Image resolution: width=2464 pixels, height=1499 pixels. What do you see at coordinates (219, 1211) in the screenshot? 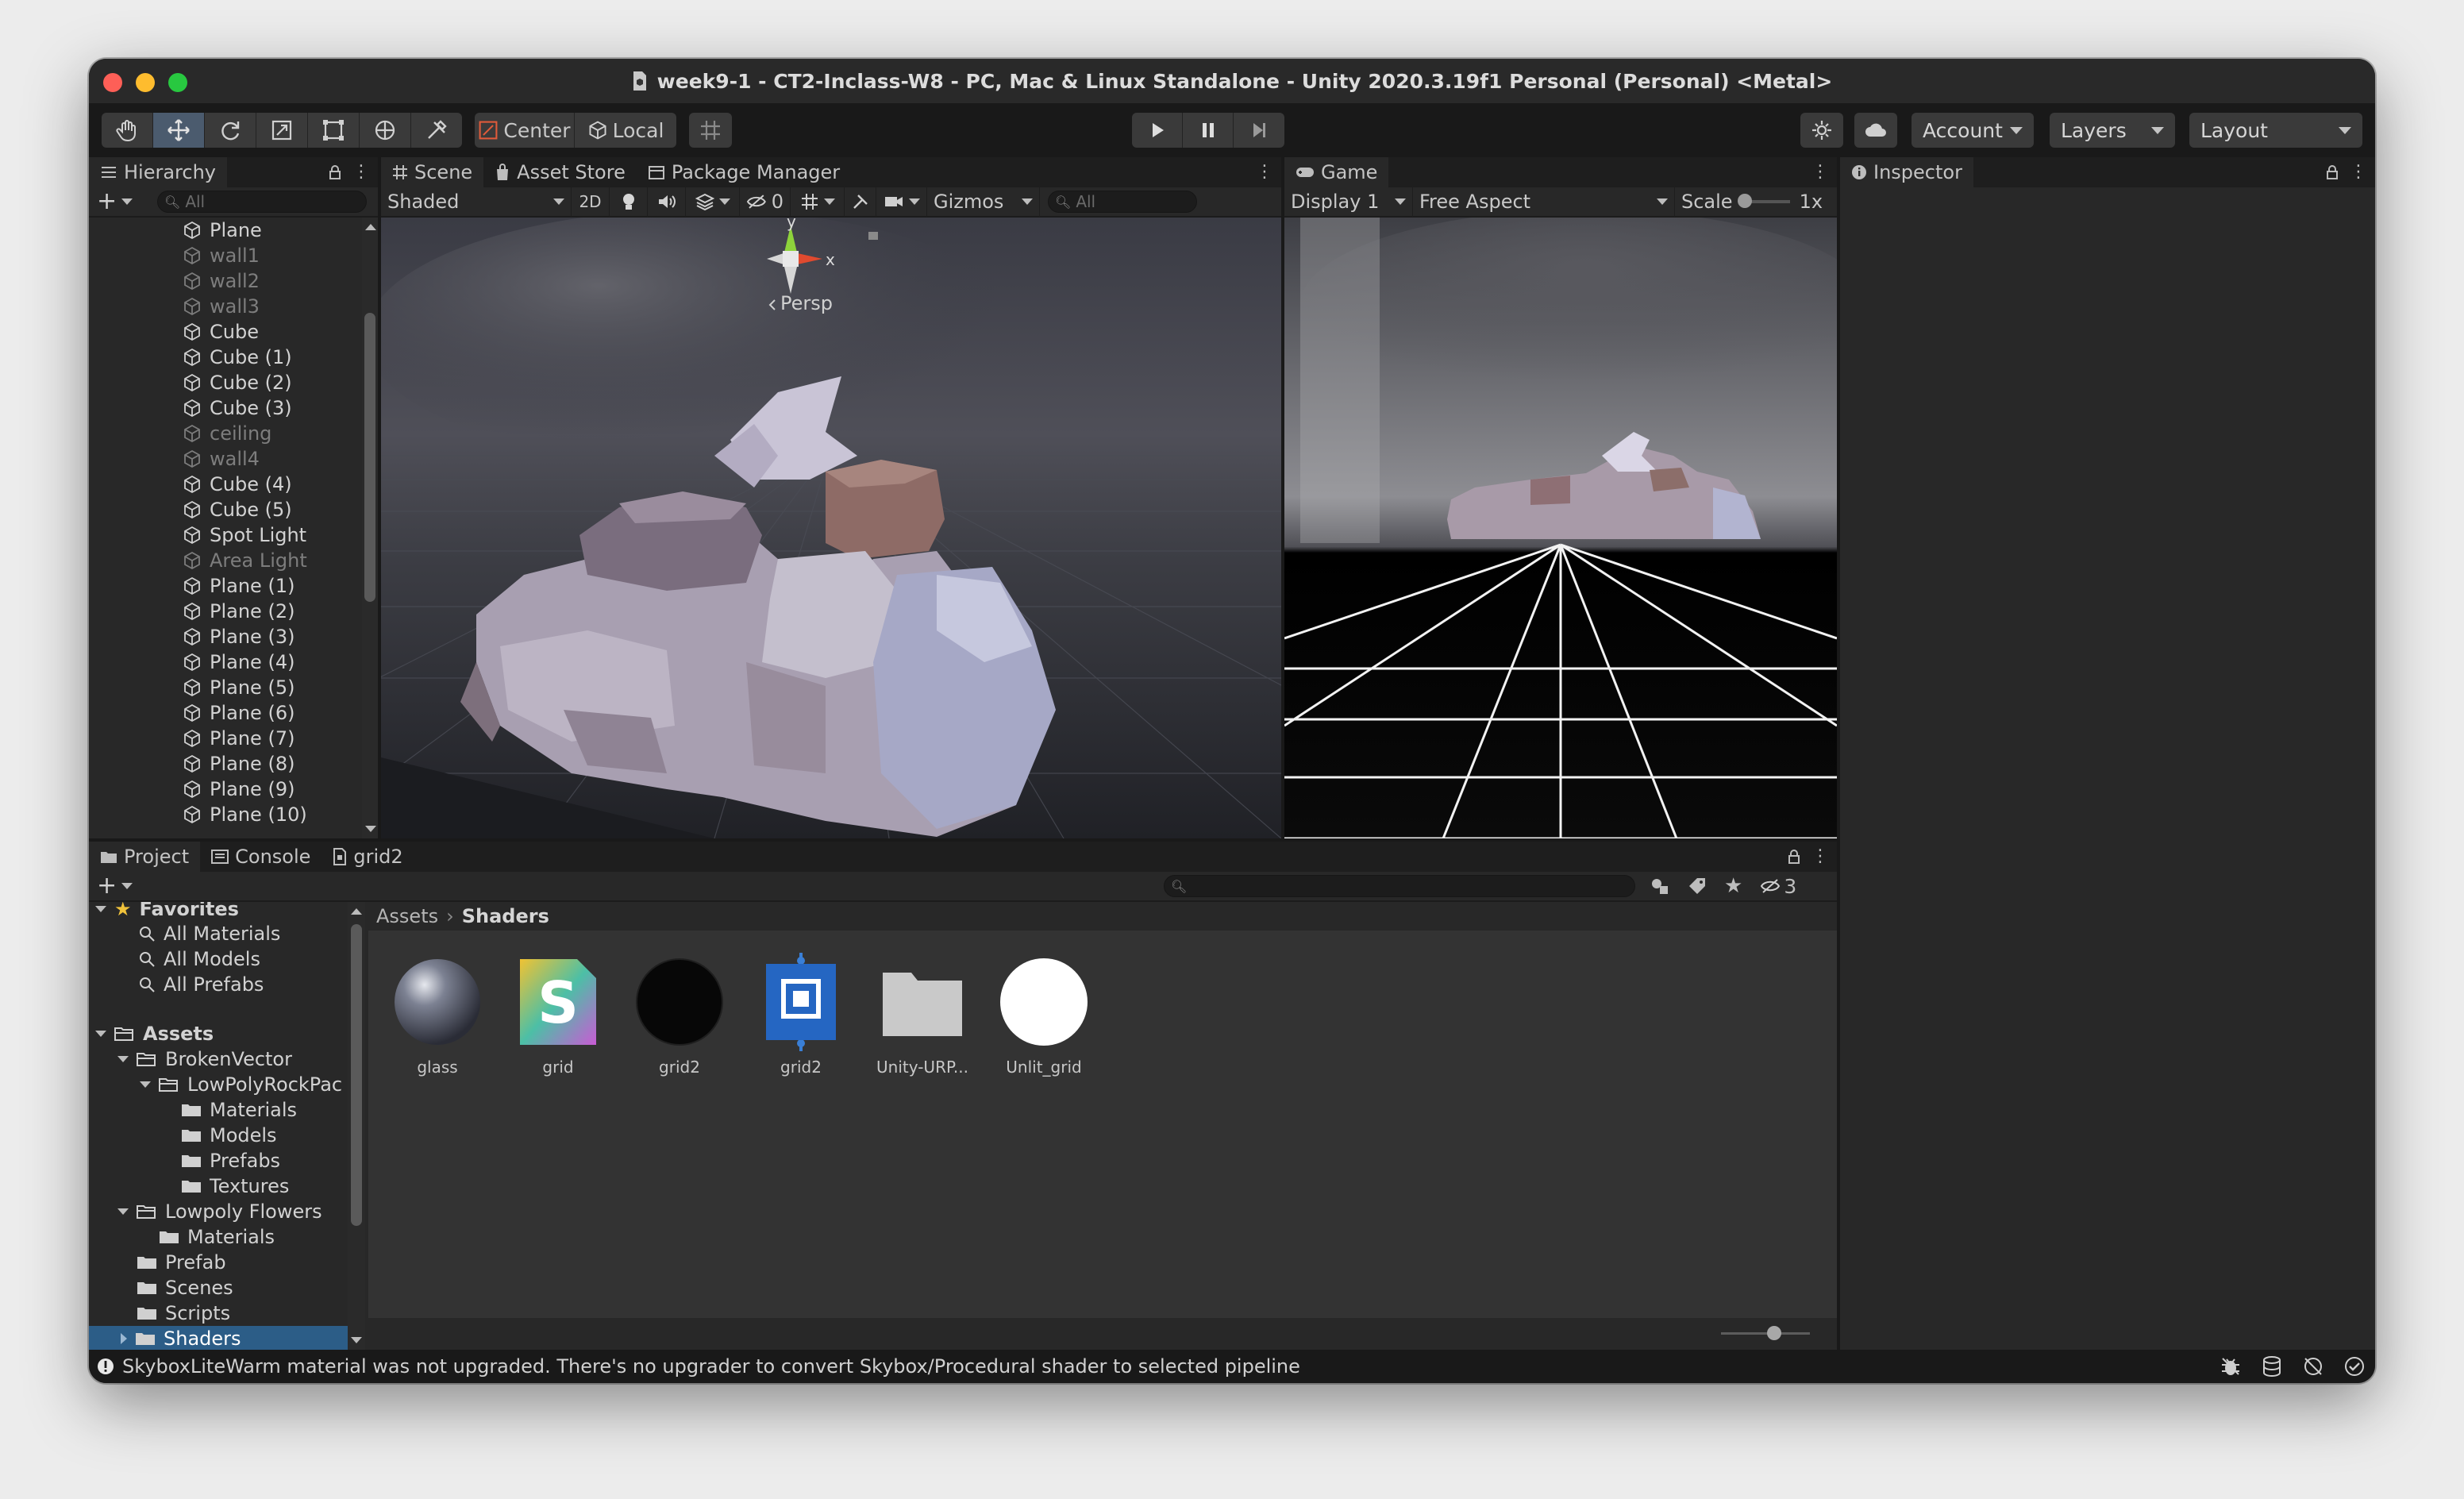
I see `folder-tree-item: Lowpoly Flowers` at bounding box center [219, 1211].